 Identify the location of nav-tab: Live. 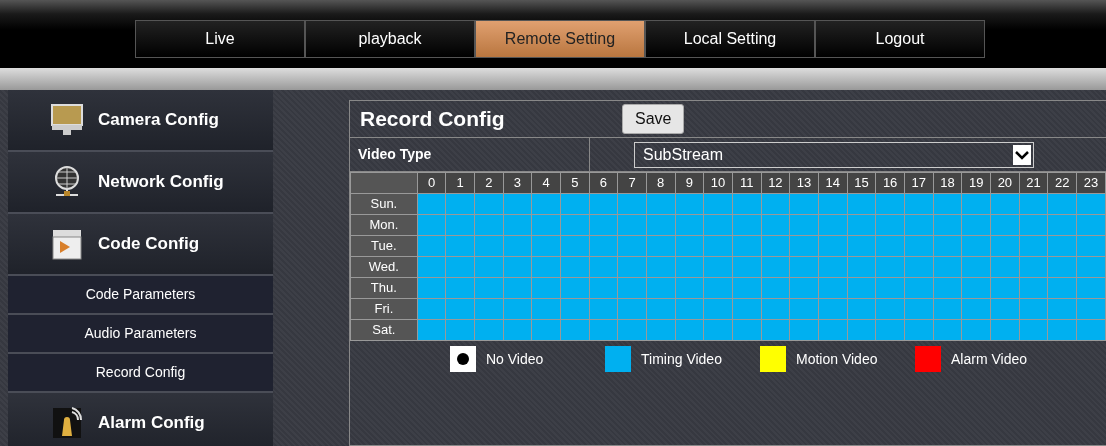
(220, 39).